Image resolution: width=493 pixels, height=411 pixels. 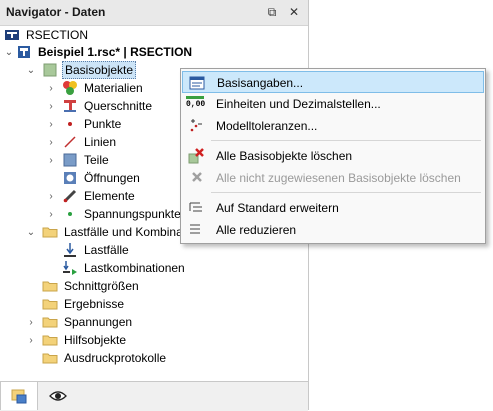 What do you see at coordinates (70, 160) in the screenshot?
I see `part-icon` at bounding box center [70, 160].